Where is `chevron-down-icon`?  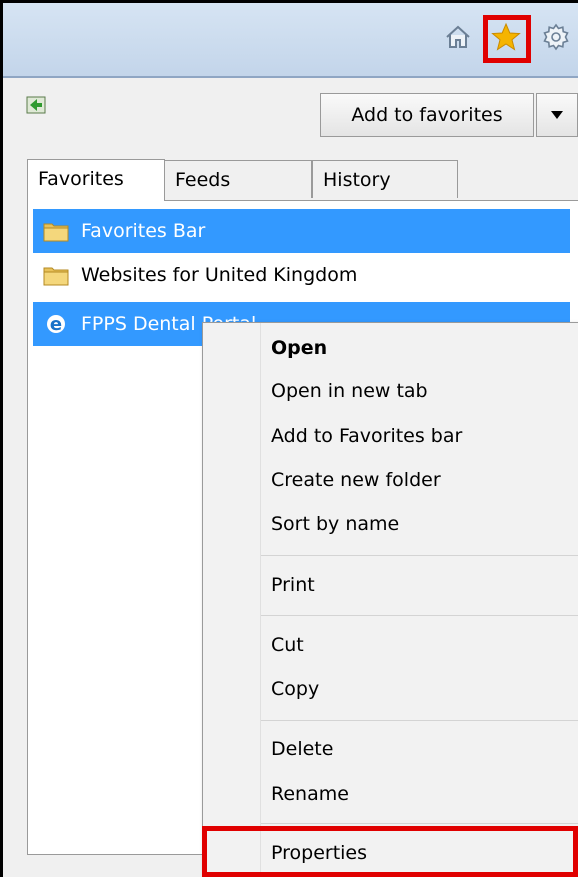
chevron-down-icon is located at coordinates (557, 115).